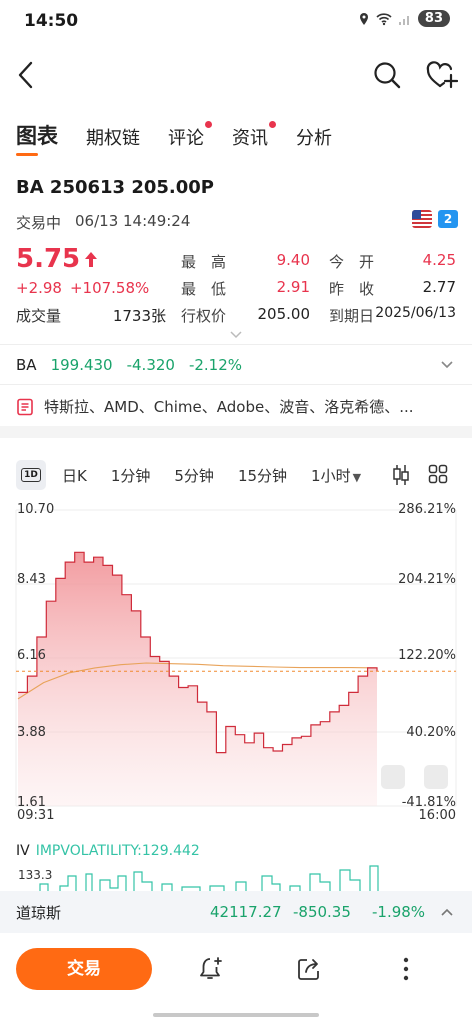 Image resolution: width=472 pixels, height=1024 pixels. I want to click on candlestick-icon, so click(401, 475).